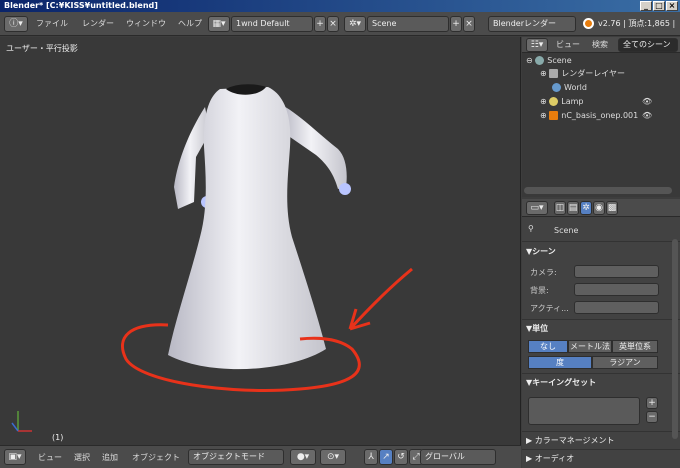  Describe the element at coordinates (532, 24) in the screenshot. I see `render-engine-select: Blenderレンダー` at that location.